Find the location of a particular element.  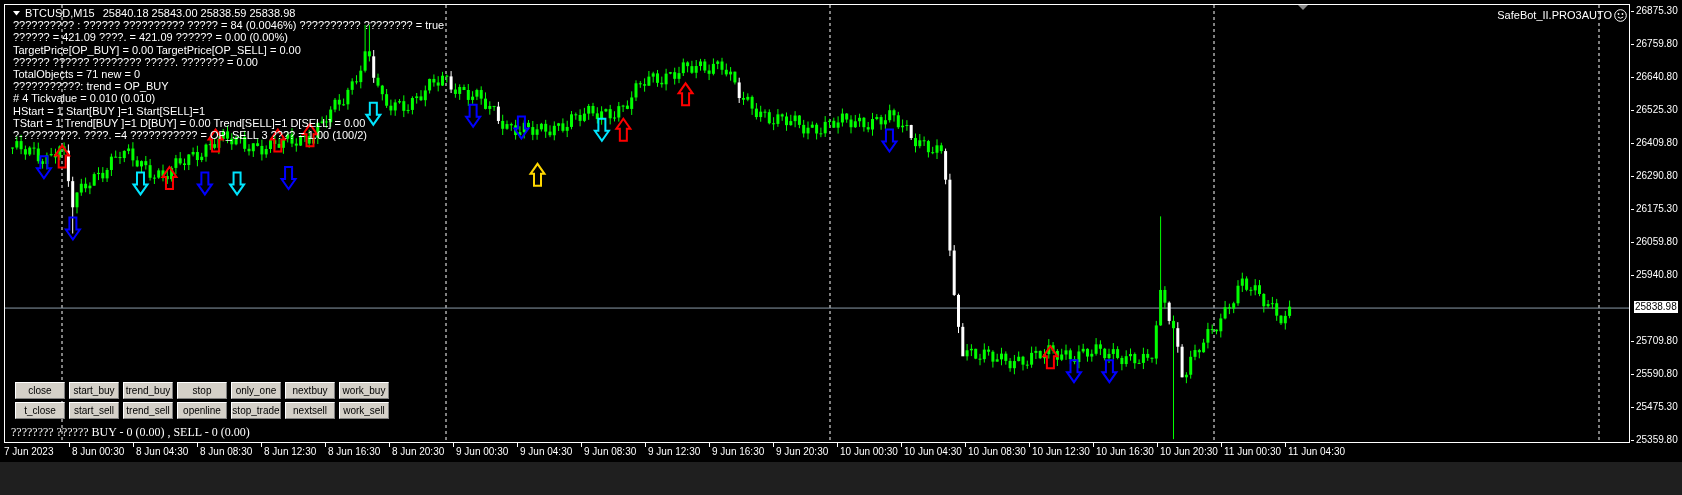

panel-button: trend_buy is located at coordinates (148, 390).